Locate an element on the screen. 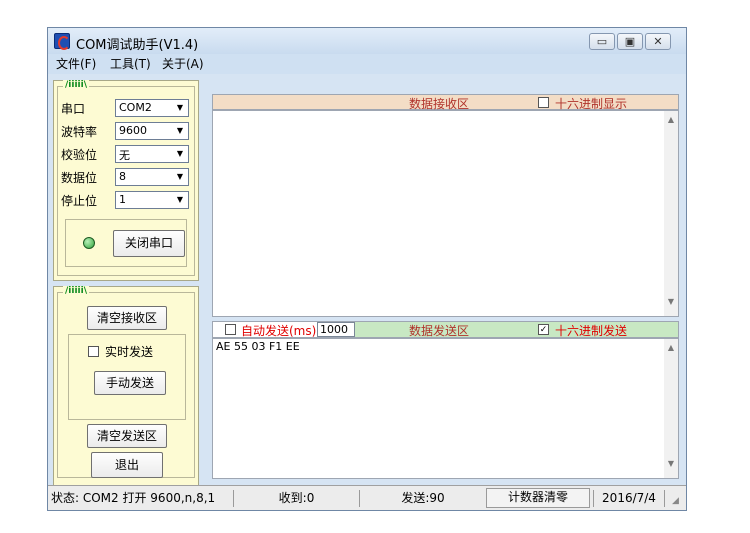 This screenshot has height=533, width=750. receive-header: 数据接收区 十六进制显示 is located at coordinates (445, 102).